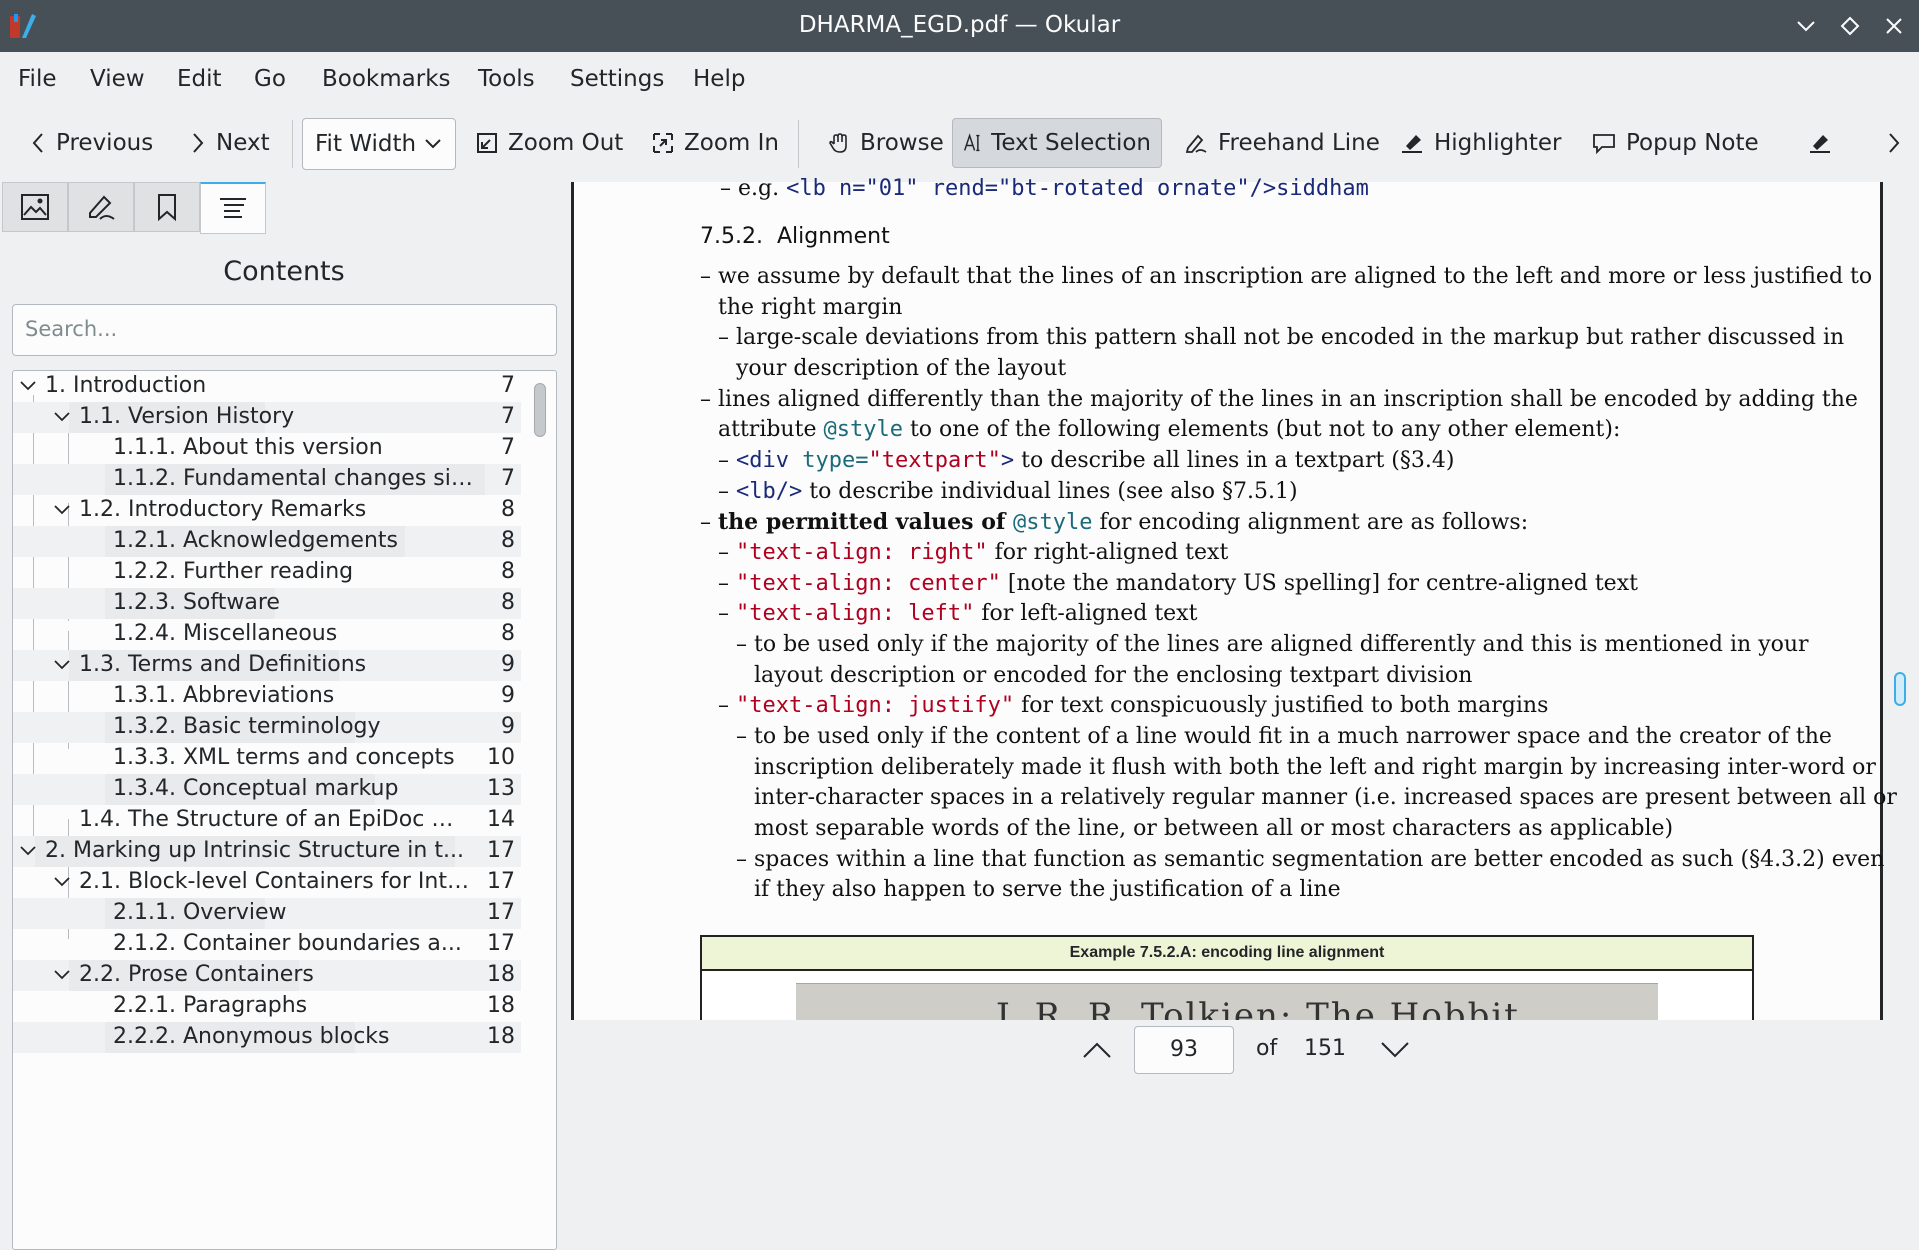  What do you see at coordinates (501, 1036) in the screenshot?
I see `toc-page: 18` at bounding box center [501, 1036].